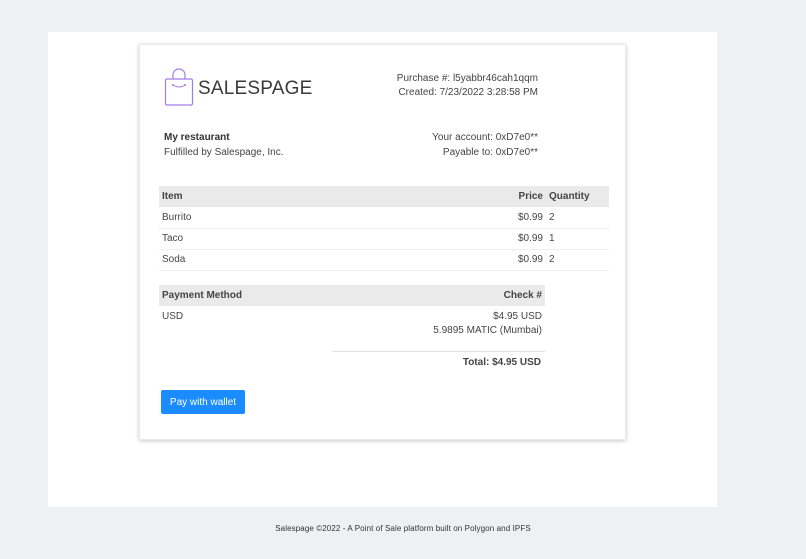 This screenshot has height=559, width=806. I want to click on vendor-name: My restaurant, so click(197, 137).